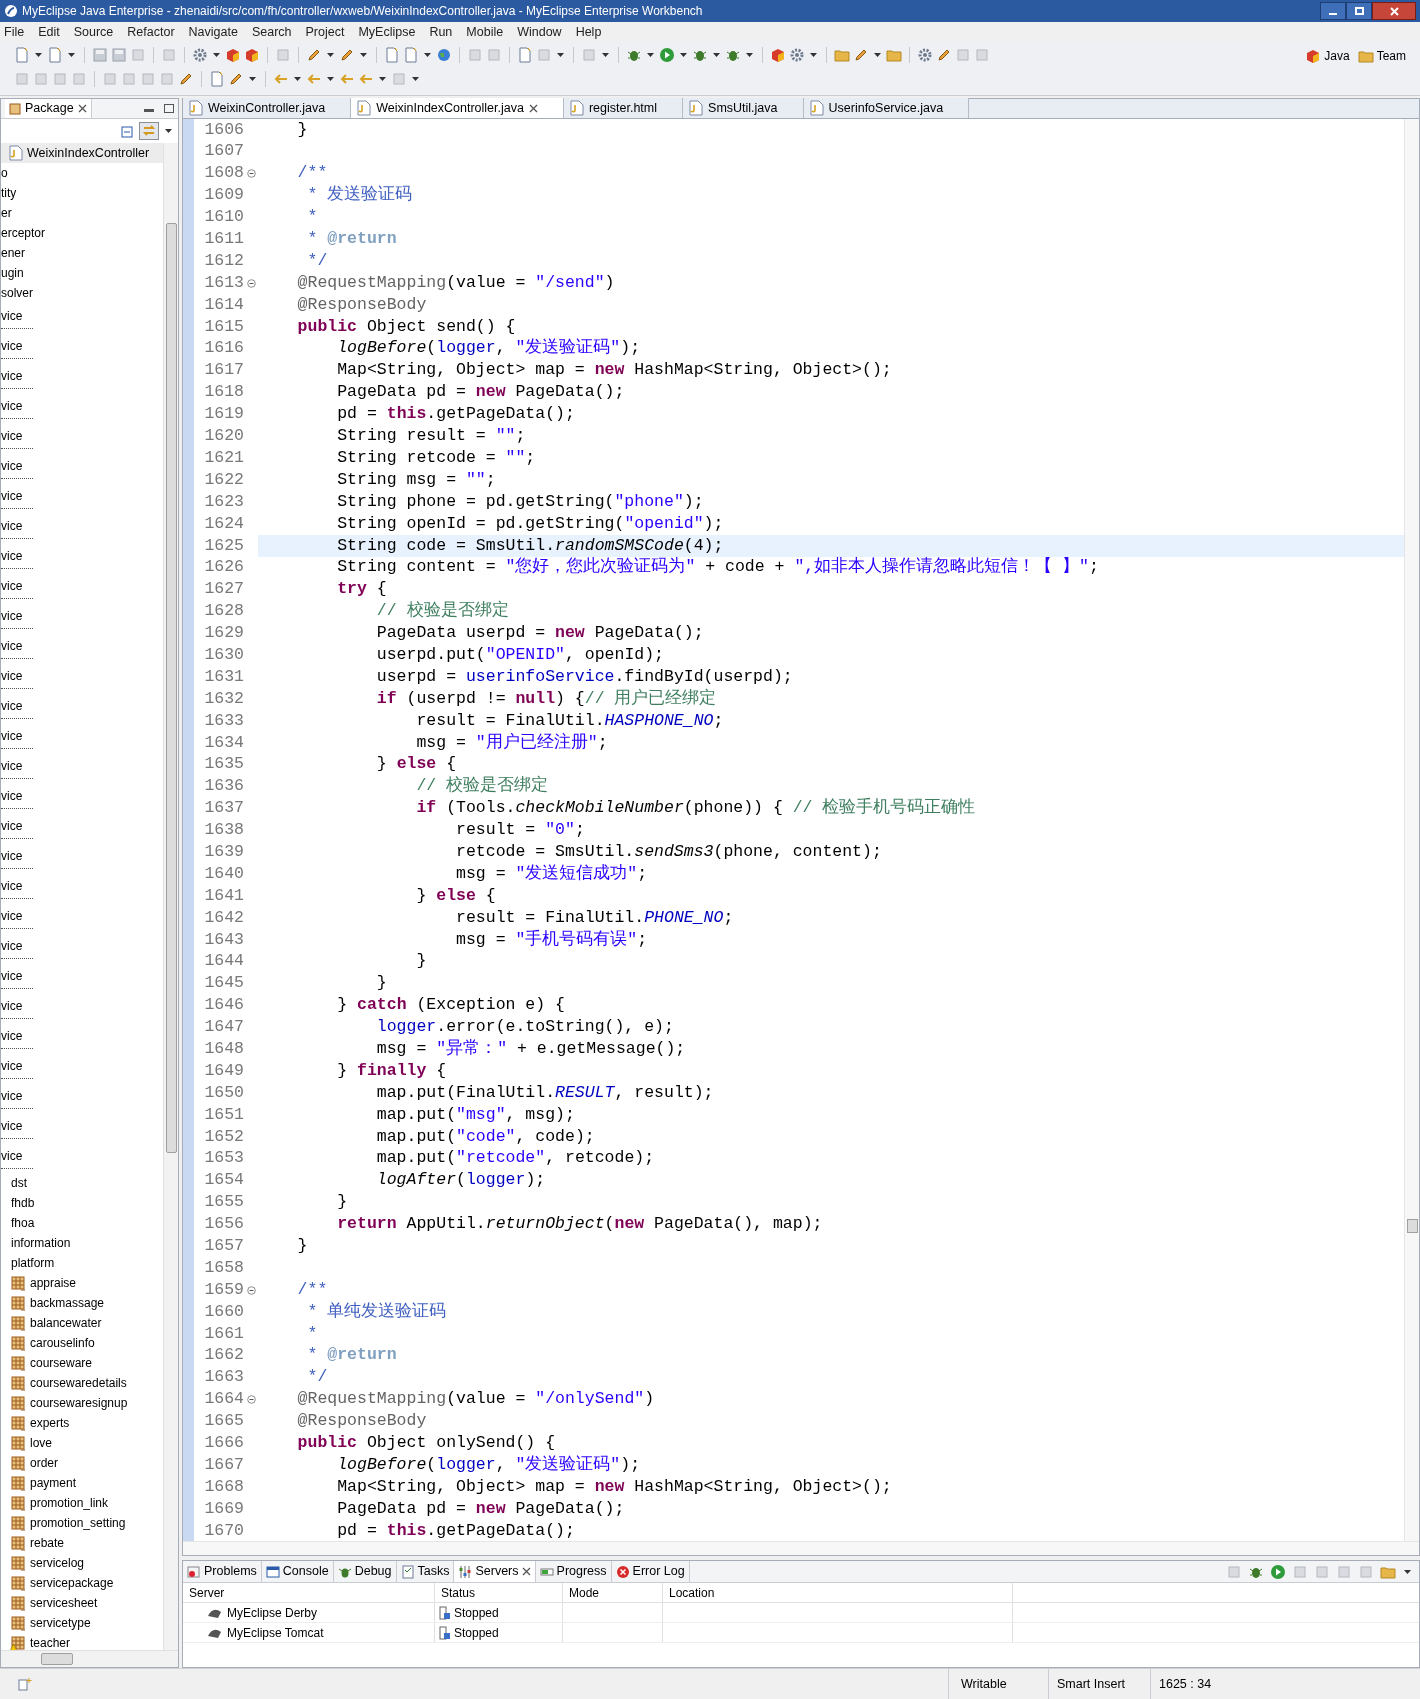 Image resolution: width=1420 pixels, height=1699 pixels. Describe the element at coordinates (13, 253) in the screenshot. I see `tree-item: ener` at that location.